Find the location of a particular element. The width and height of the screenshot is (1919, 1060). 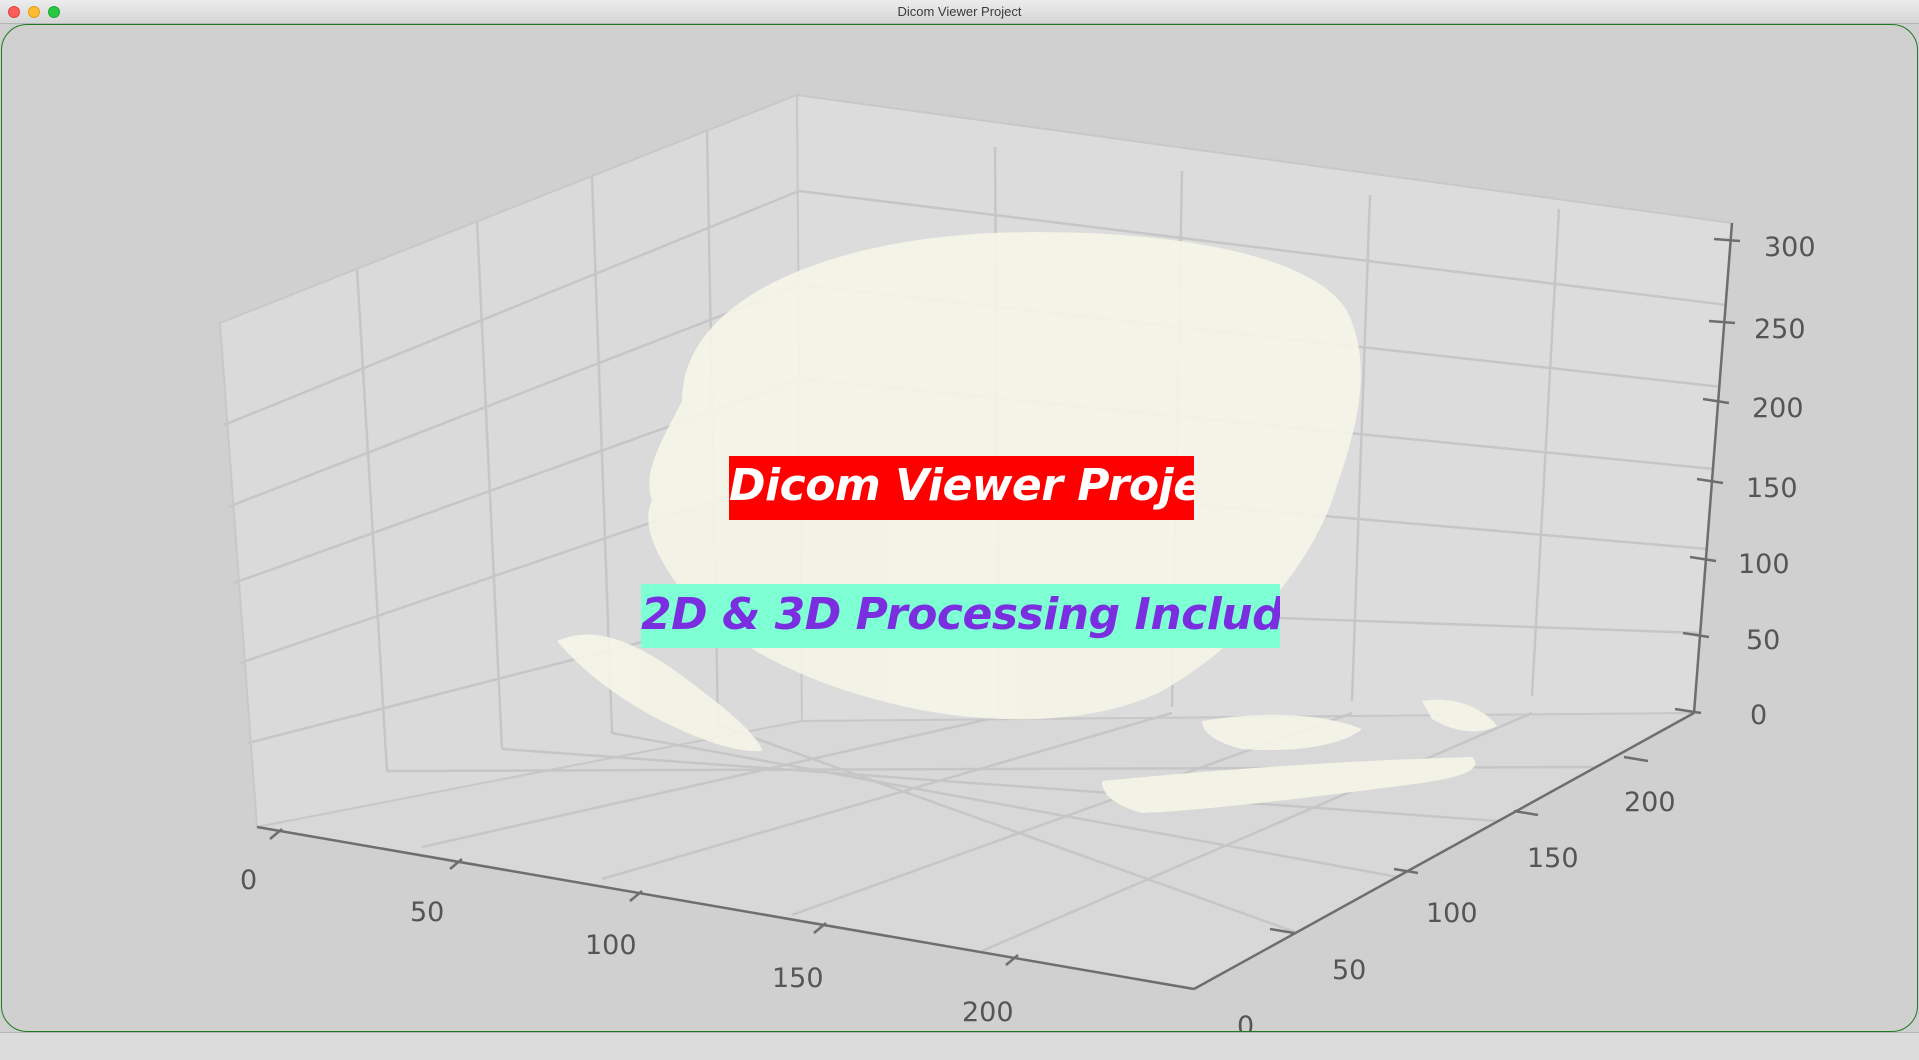

y-tick-label: 200 is located at coordinates (1650, 802).